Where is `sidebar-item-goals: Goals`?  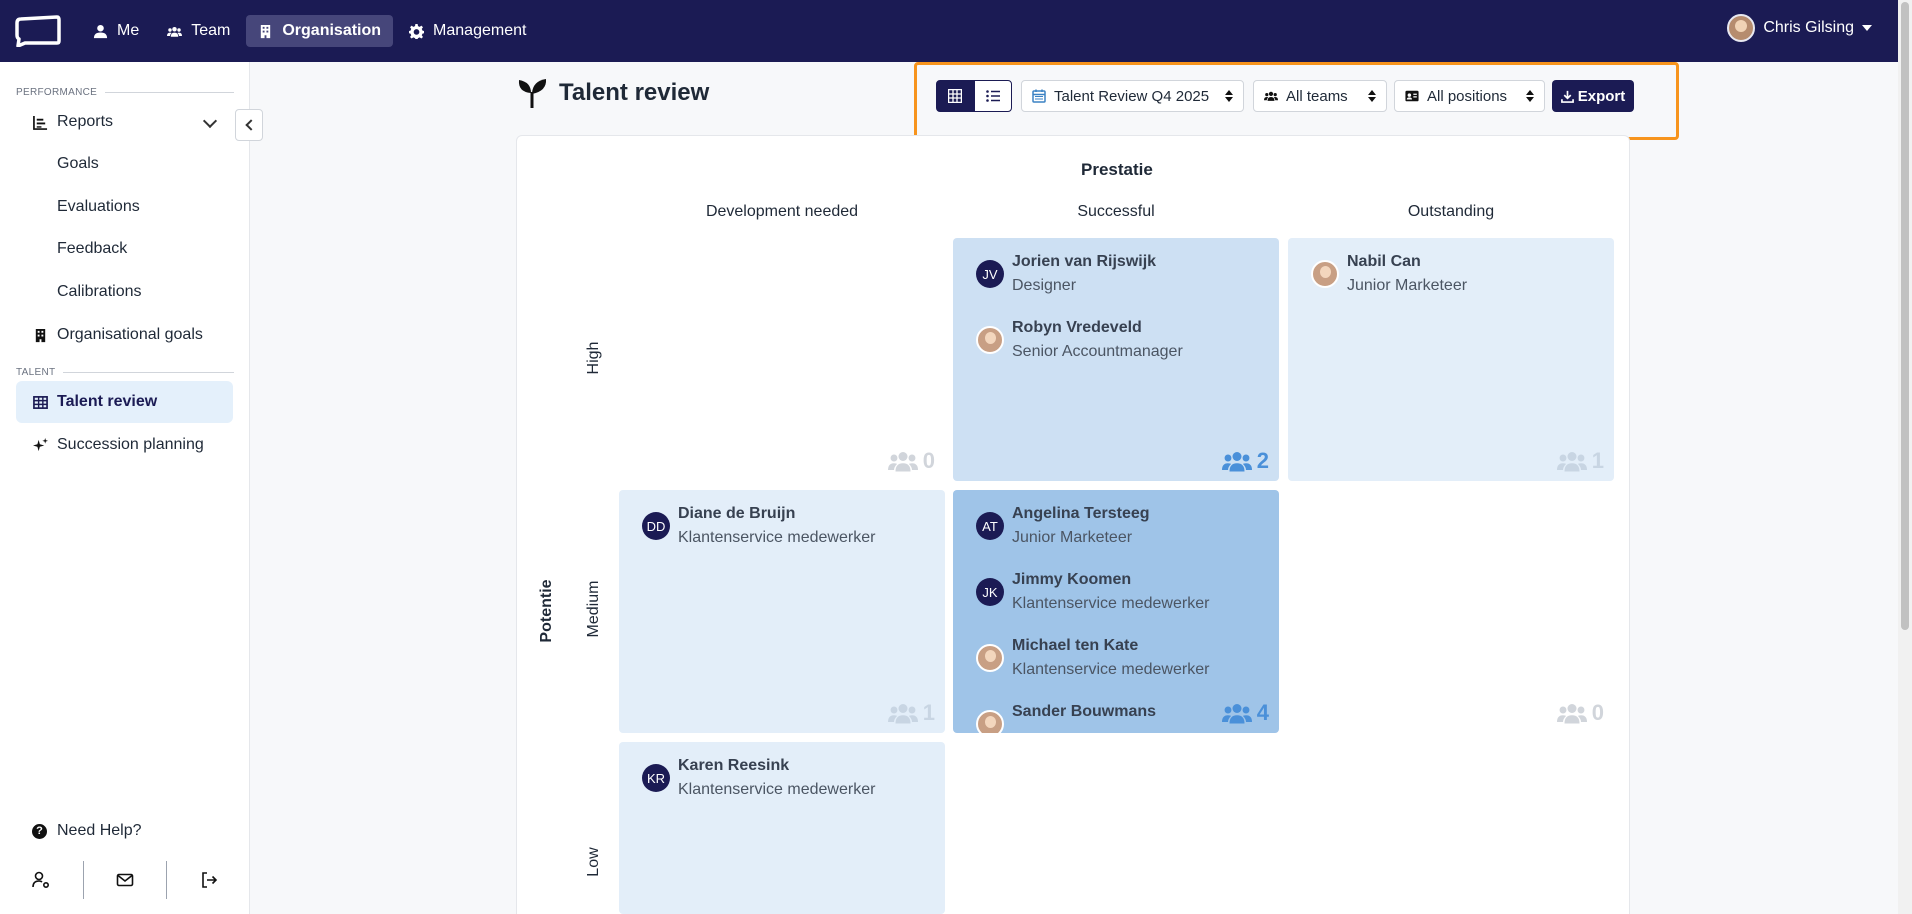 sidebar-item-goals: Goals is located at coordinates (124, 164).